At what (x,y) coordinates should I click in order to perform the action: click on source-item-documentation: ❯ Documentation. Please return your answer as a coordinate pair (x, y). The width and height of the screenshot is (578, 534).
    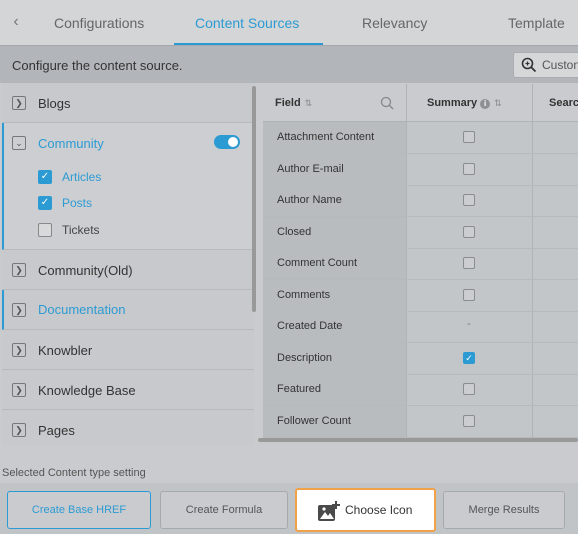
    Looking at the image, I should click on (128, 310).